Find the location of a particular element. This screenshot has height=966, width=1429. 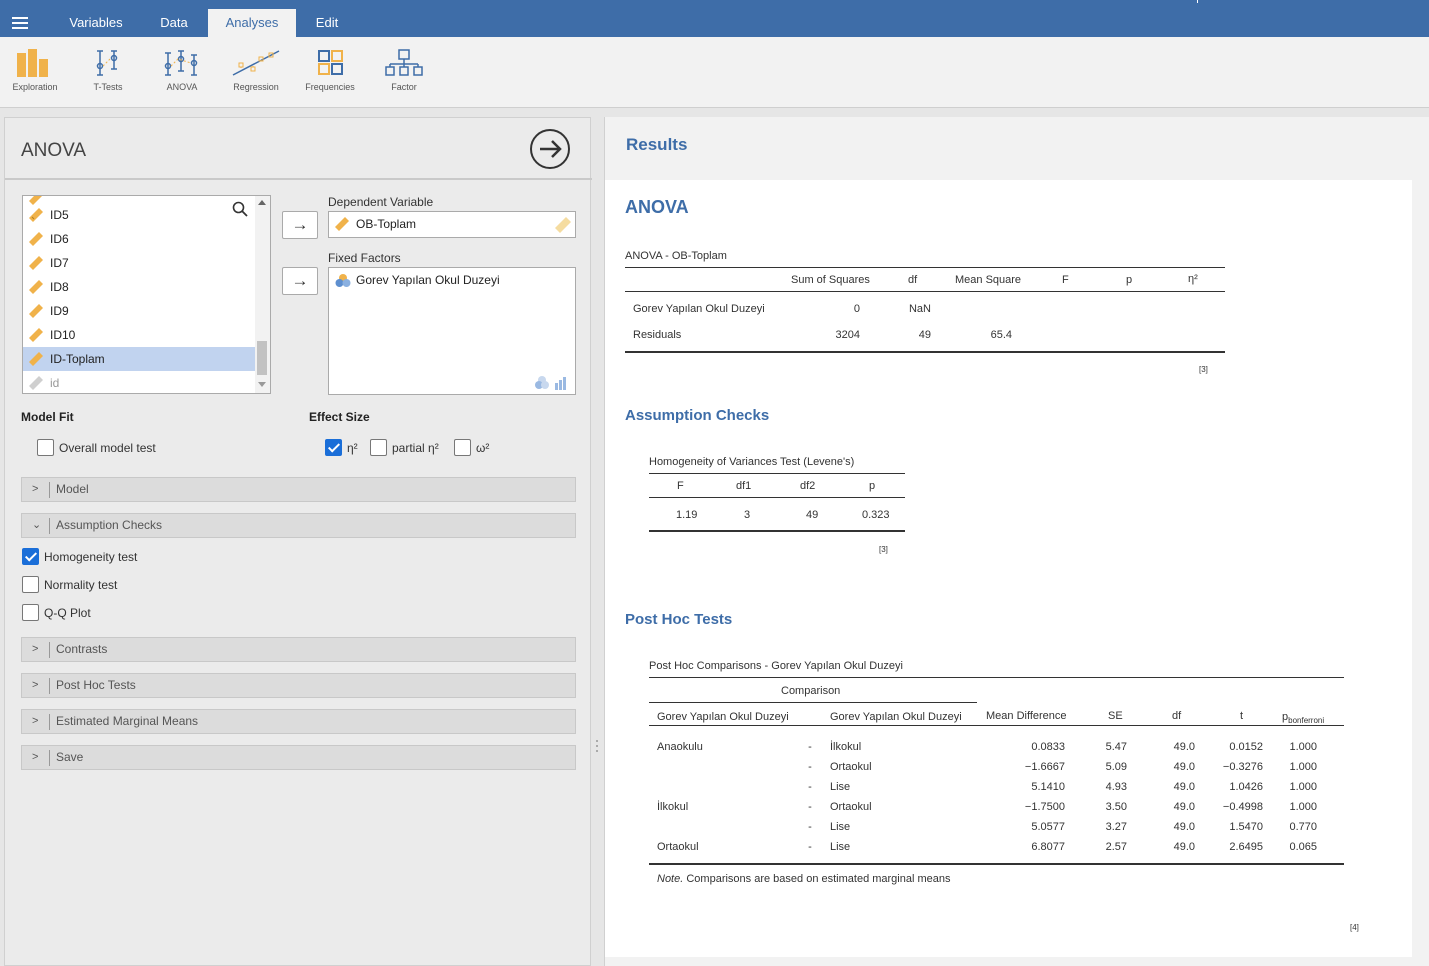

factor-button: Factor is located at coordinates (404, 70).